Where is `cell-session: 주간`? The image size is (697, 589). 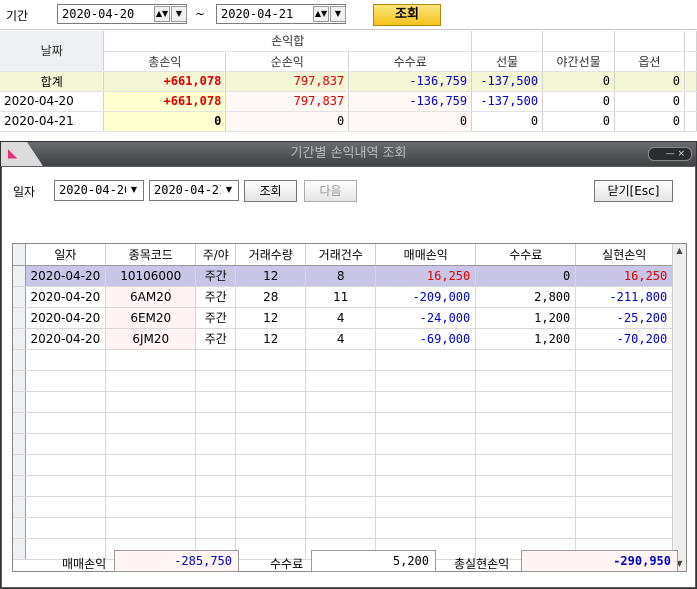
cell-session: 주간 is located at coordinates (216, 339).